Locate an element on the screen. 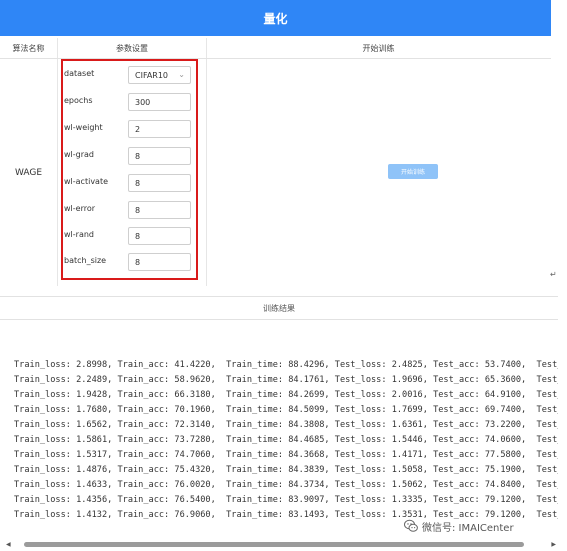 The height and width of the screenshot is (551, 567). results-section-title: 训练结果 is located at coordinates (279, 308).